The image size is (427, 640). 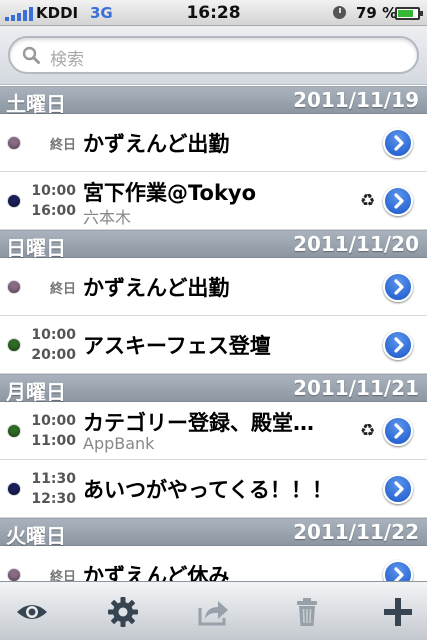 I want to click on event-title: あいつがやってくる！！！, so click(x=208, y=490).